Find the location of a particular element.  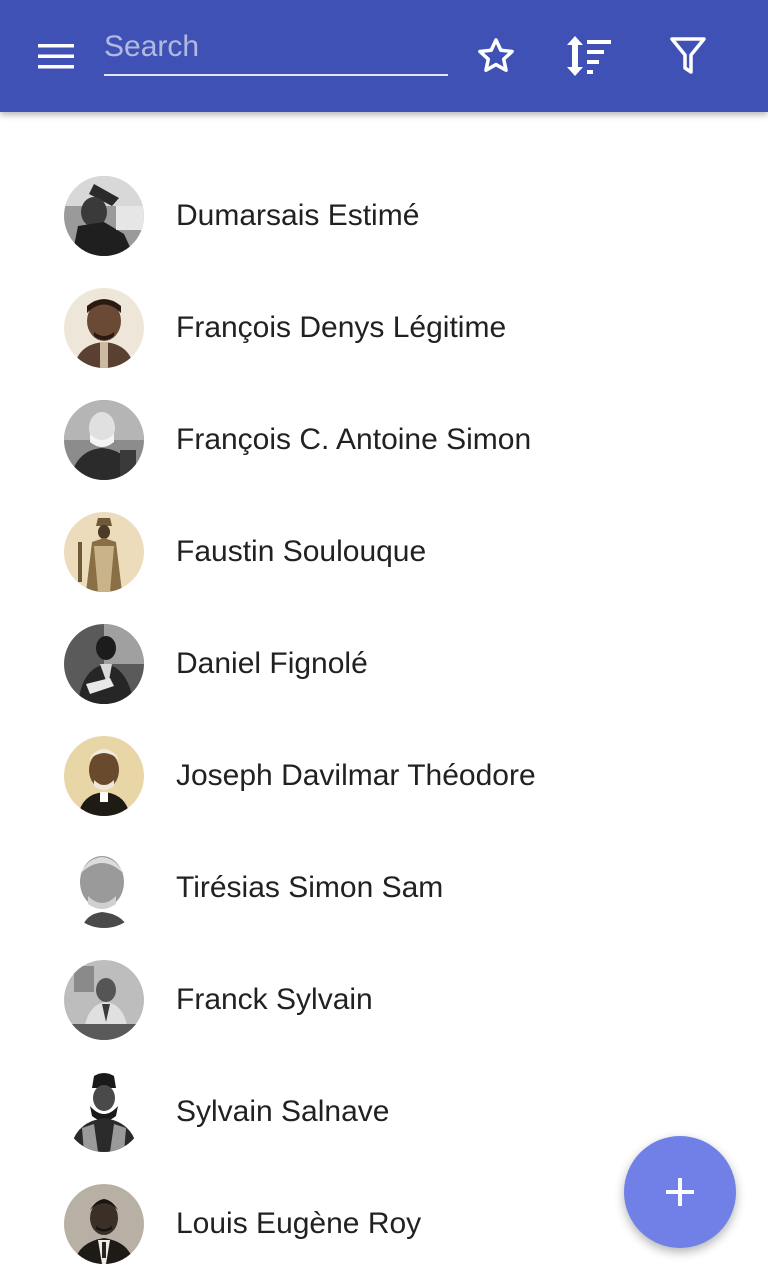

list-item: François C. Antoine Simon is located at coordinates (384, 440).